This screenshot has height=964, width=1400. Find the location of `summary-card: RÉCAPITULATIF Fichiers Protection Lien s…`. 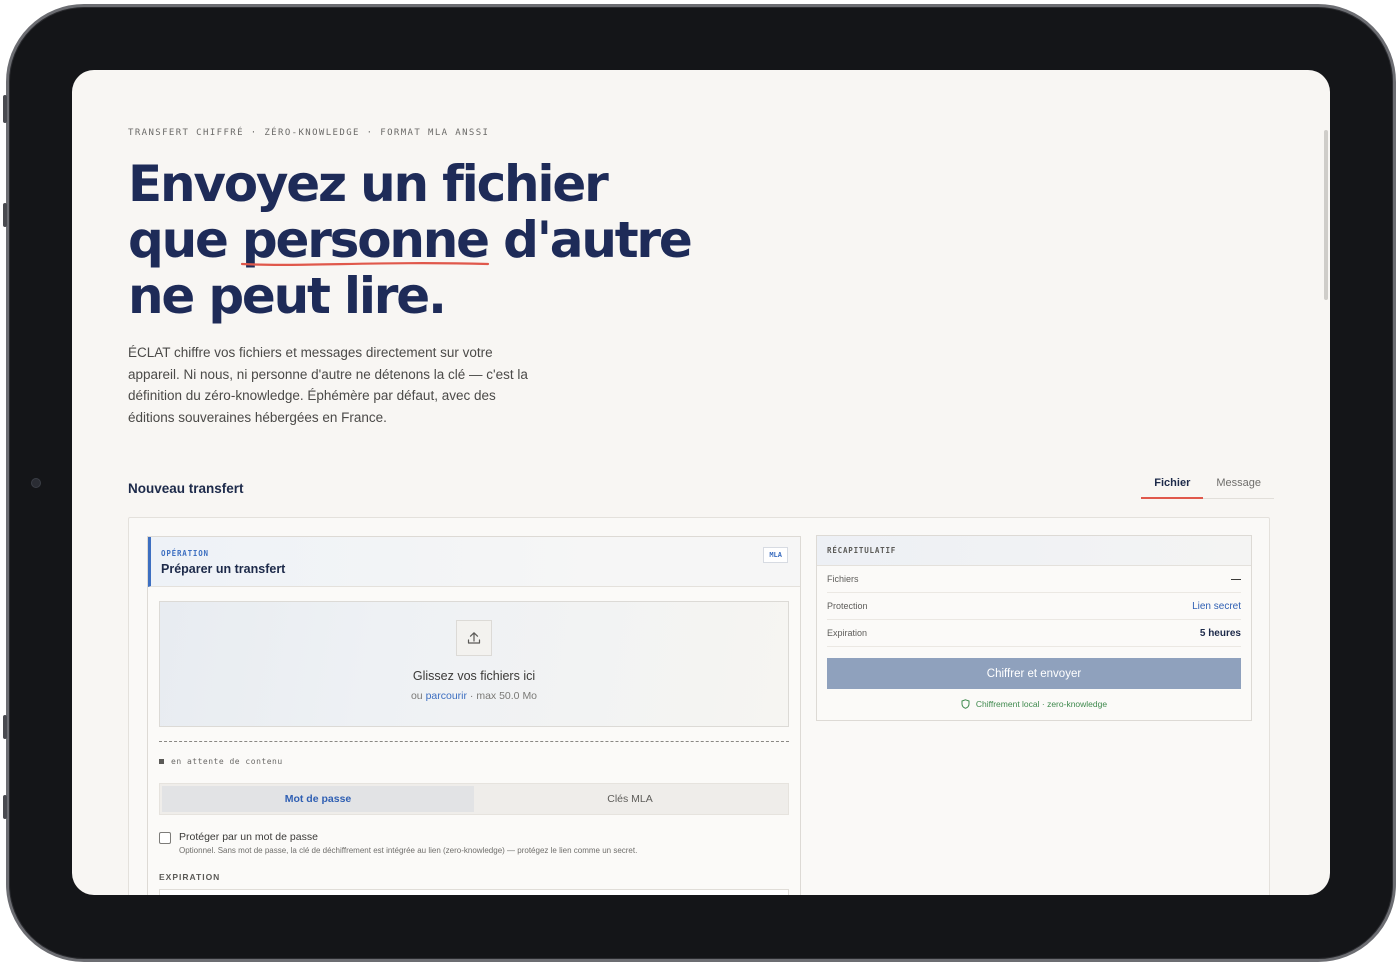

summary-card: RÉCAPITULATIF Fichiers Protection Lien s… is located at coordinates (1034, 628).